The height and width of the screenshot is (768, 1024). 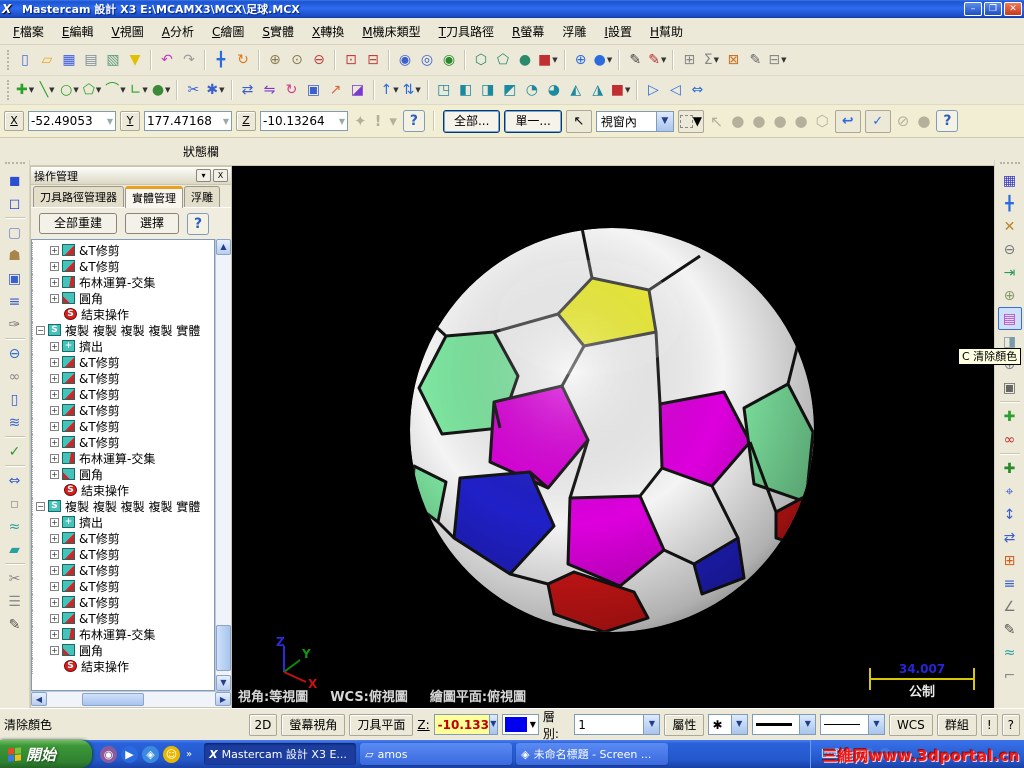 What do you see at coordinates (1010, 439) in the screenshot?
I see `glasses-icon: ∞` at bounding box center [1010, 439].